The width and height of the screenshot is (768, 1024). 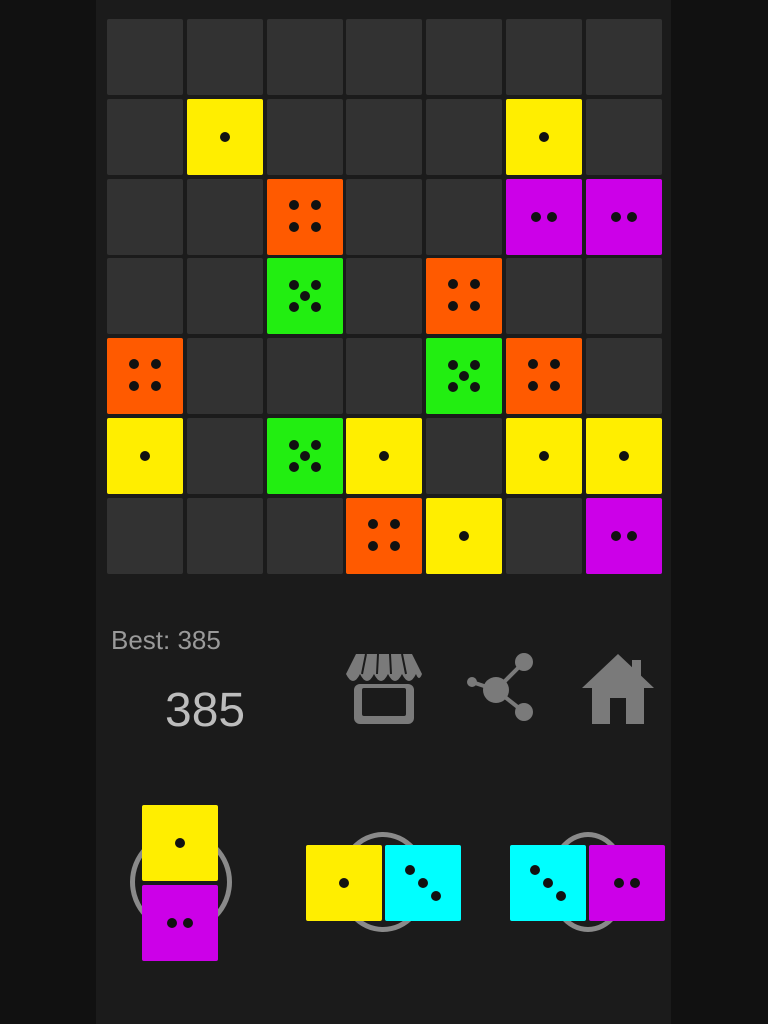 What do you see at coordinates (205, 710) in the screenshot?
I see `current-score: 385` at bounding box center [205, 710].